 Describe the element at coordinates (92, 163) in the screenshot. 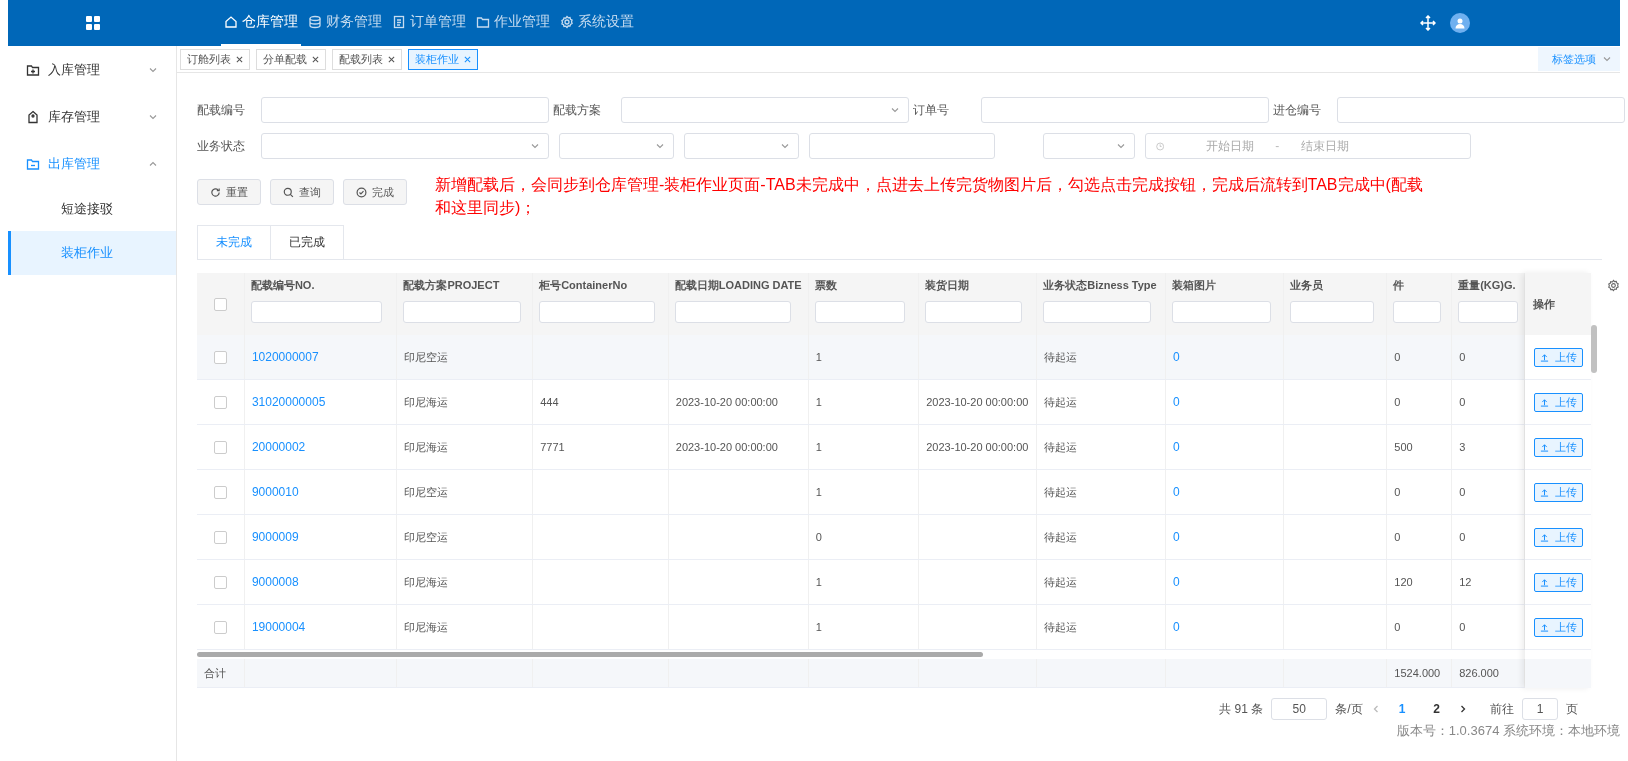

I see `sidebar-item: 出库管理` at that location.